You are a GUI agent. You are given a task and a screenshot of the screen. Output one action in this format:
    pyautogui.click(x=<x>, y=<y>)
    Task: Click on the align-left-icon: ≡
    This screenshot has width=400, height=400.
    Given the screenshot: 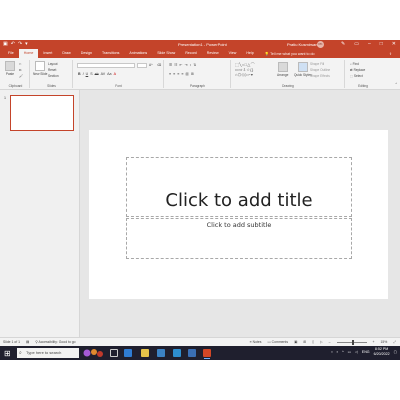 What is the action you would take?
    pyautogui.click(x=170, y=74)
    